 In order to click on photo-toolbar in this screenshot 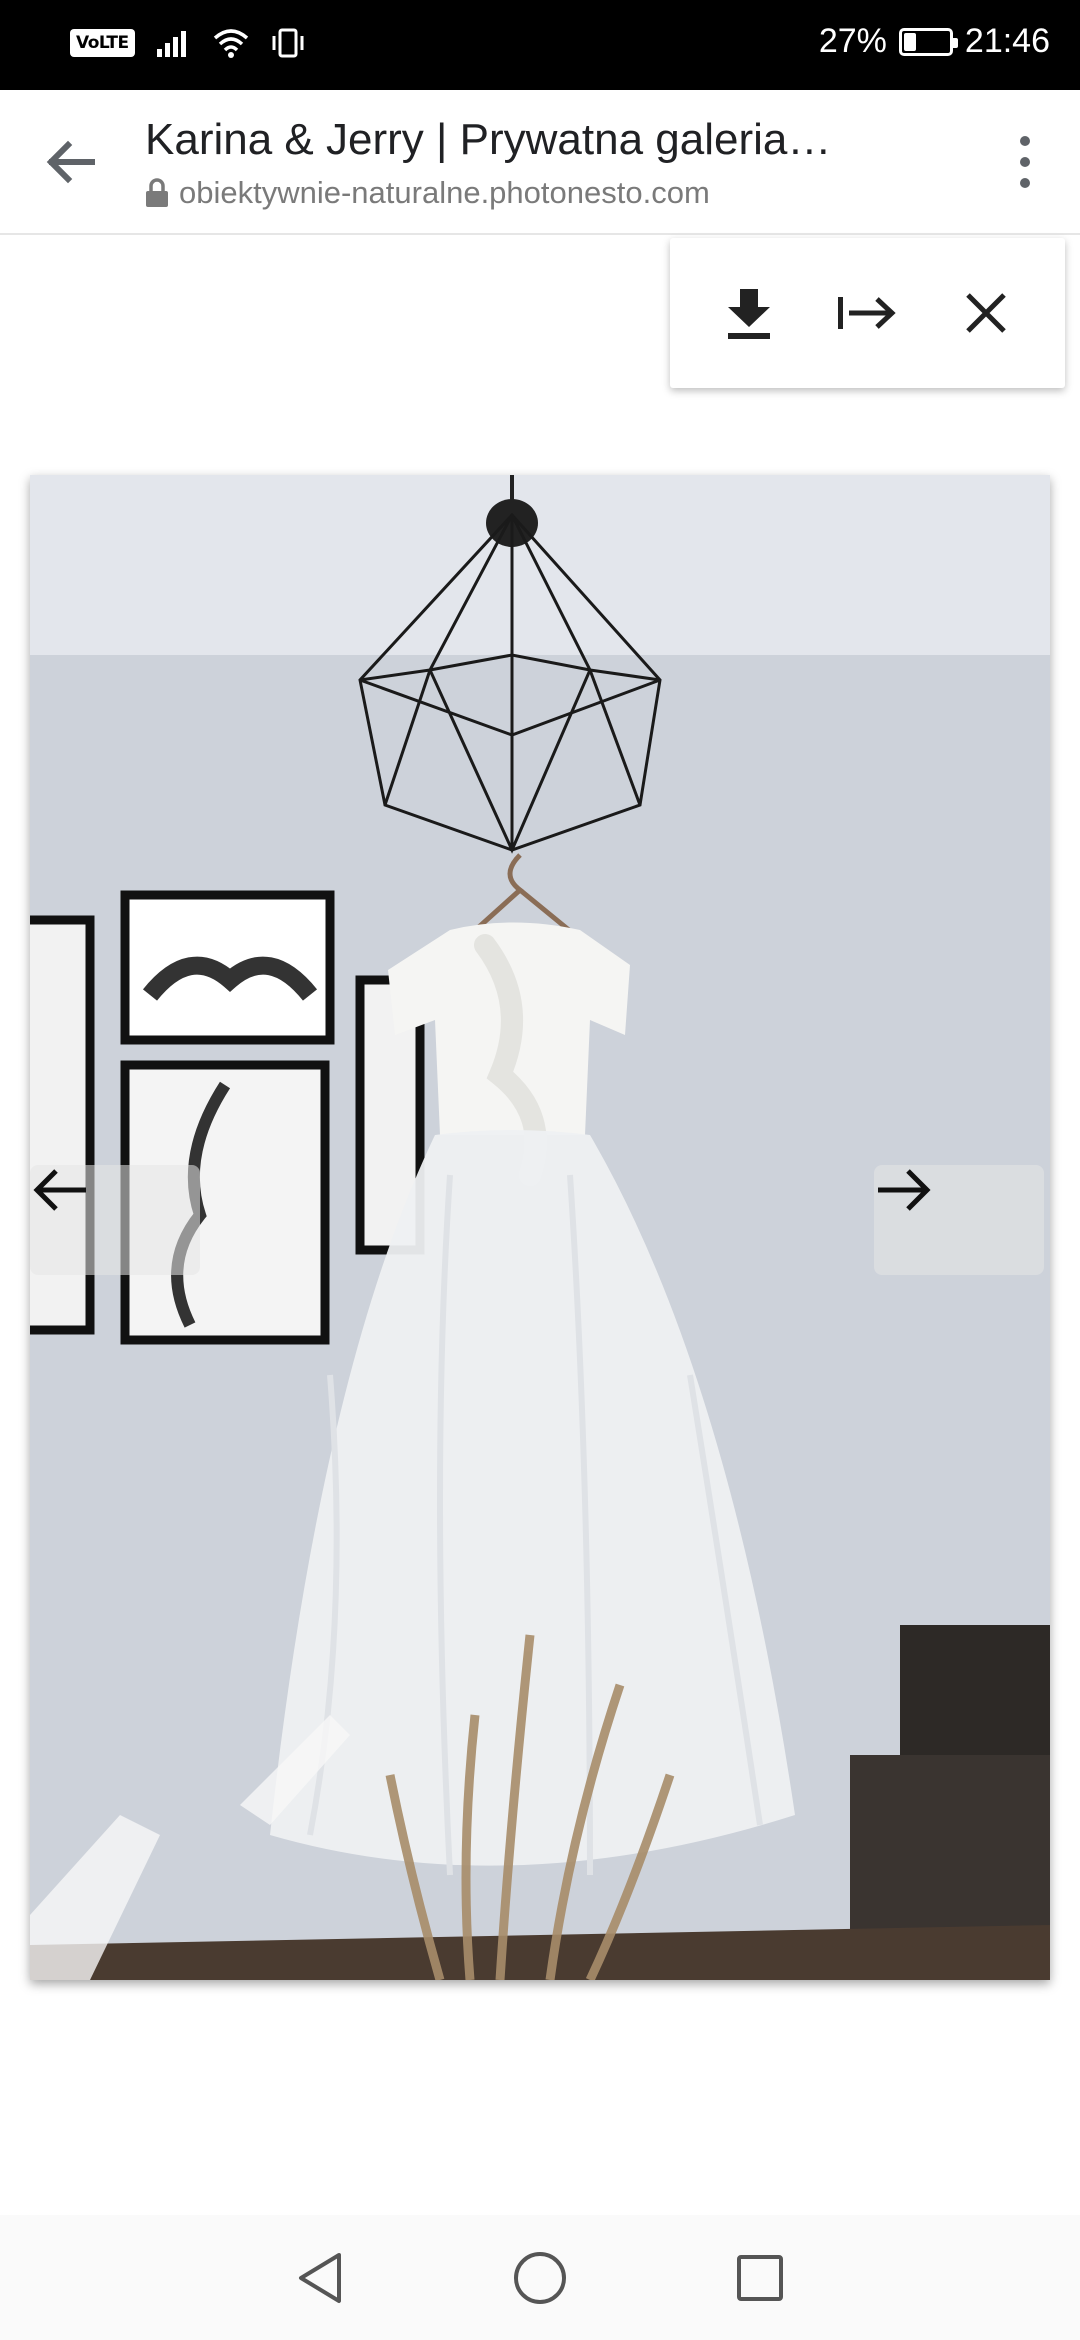, I will do `click(867, 313)`.